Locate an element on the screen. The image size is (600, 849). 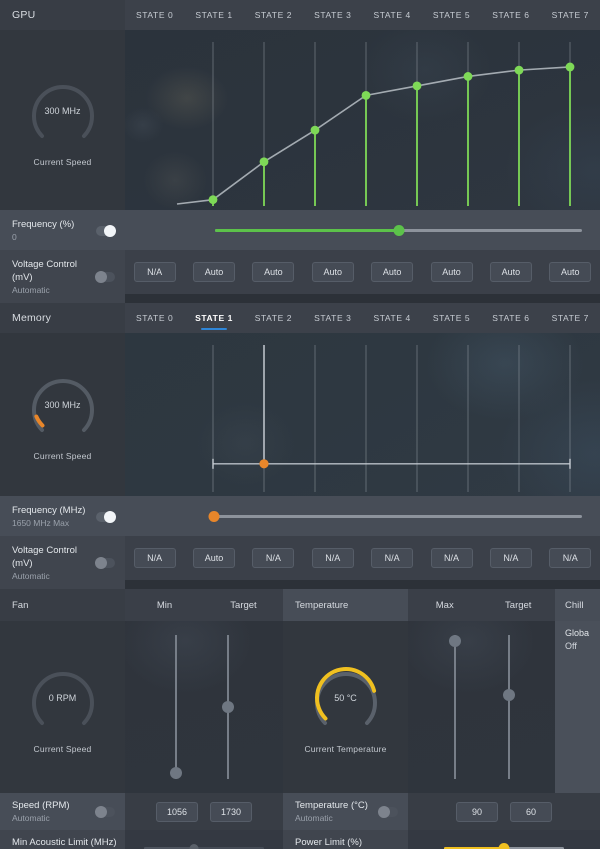
fan-speed-gauge-pane: 0 RPM Current Speed is located at coordinates (62, 707).